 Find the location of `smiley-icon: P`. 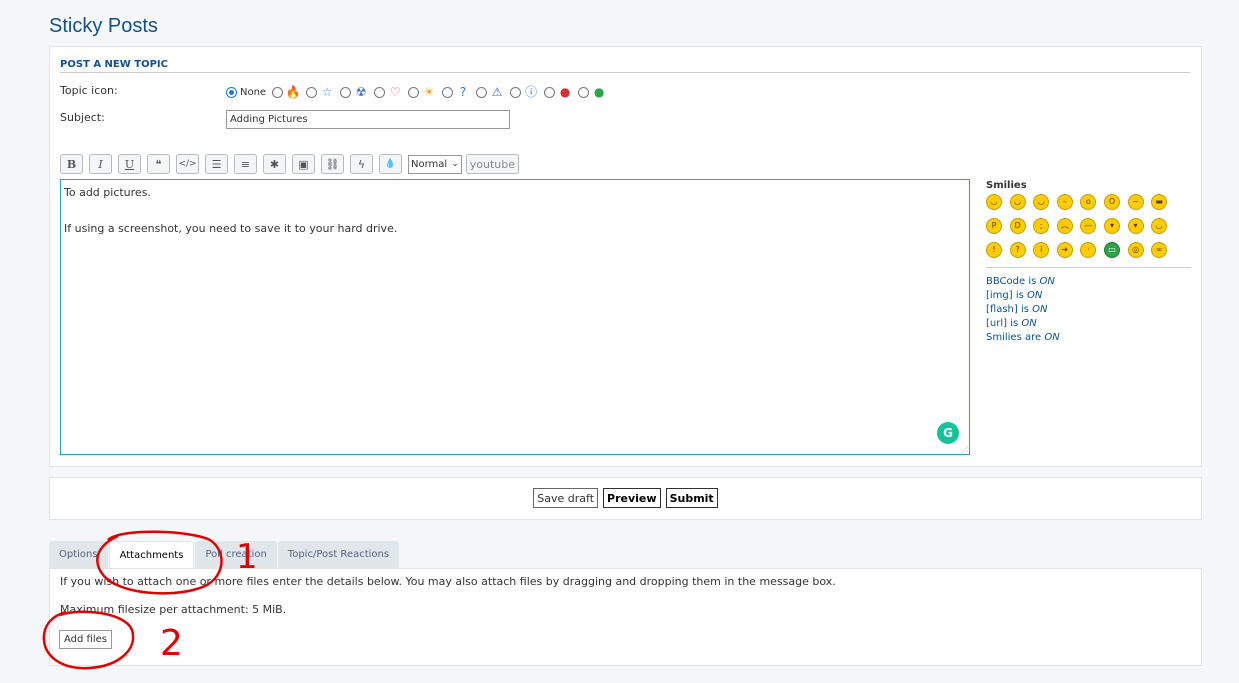

smiley-icon: P is located at coordinates (994, 226).